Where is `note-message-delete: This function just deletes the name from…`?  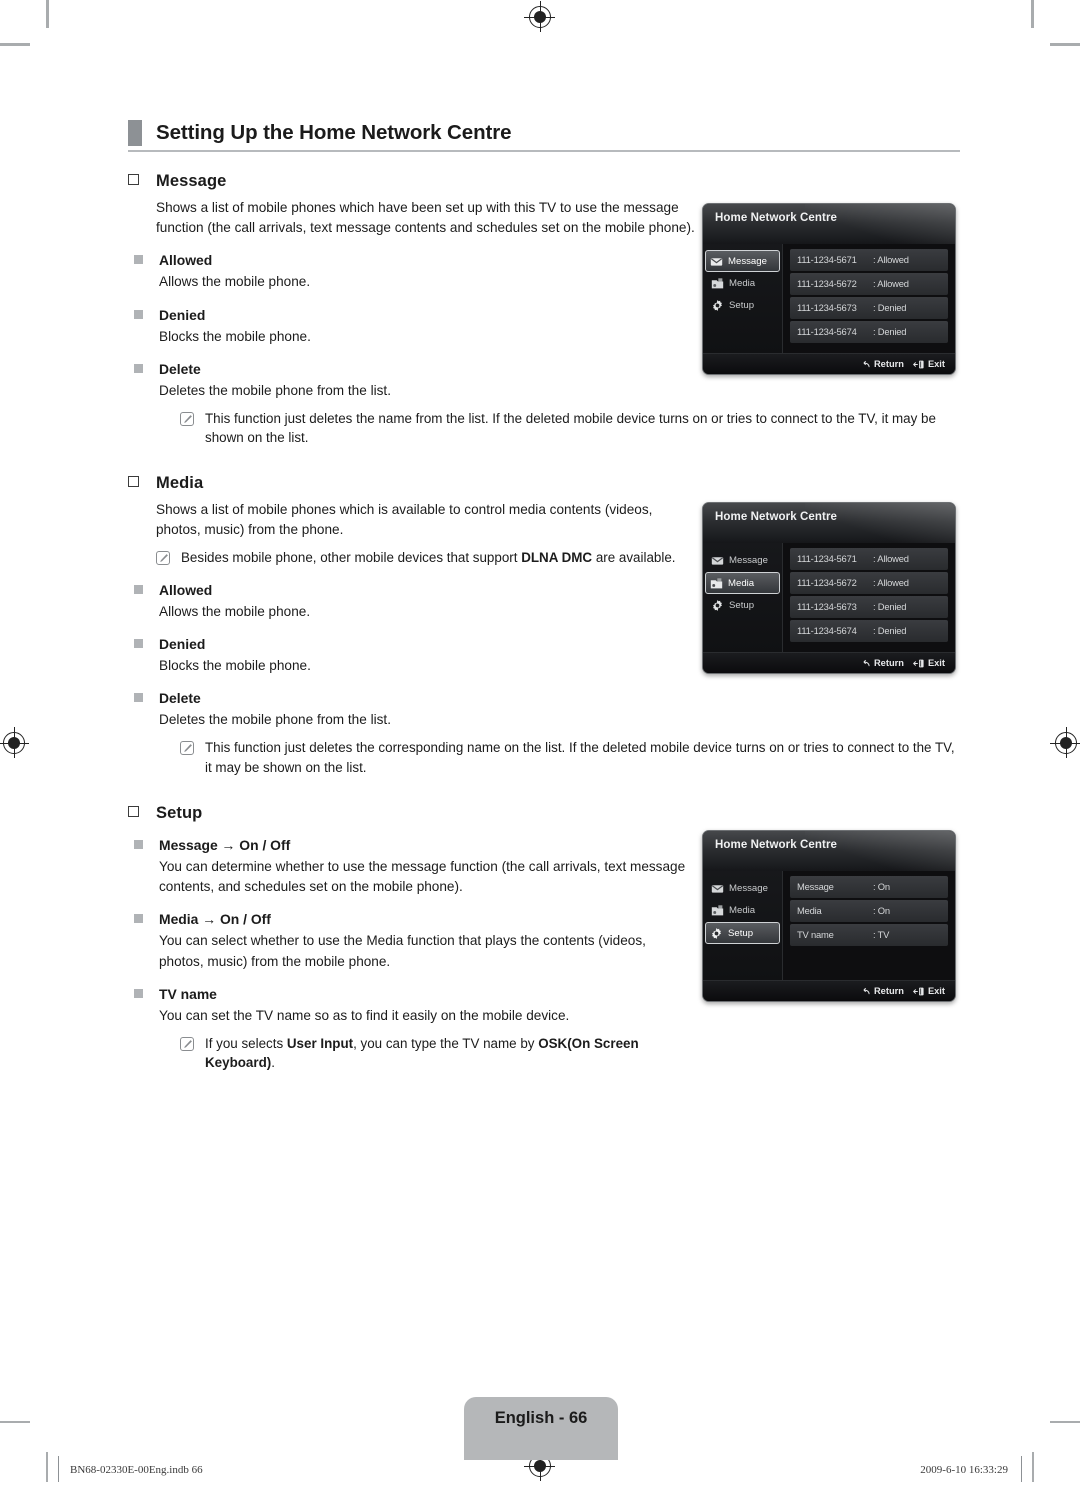
note-message-delete: This function just deletes the name from… is located at coordinates (570, 428).